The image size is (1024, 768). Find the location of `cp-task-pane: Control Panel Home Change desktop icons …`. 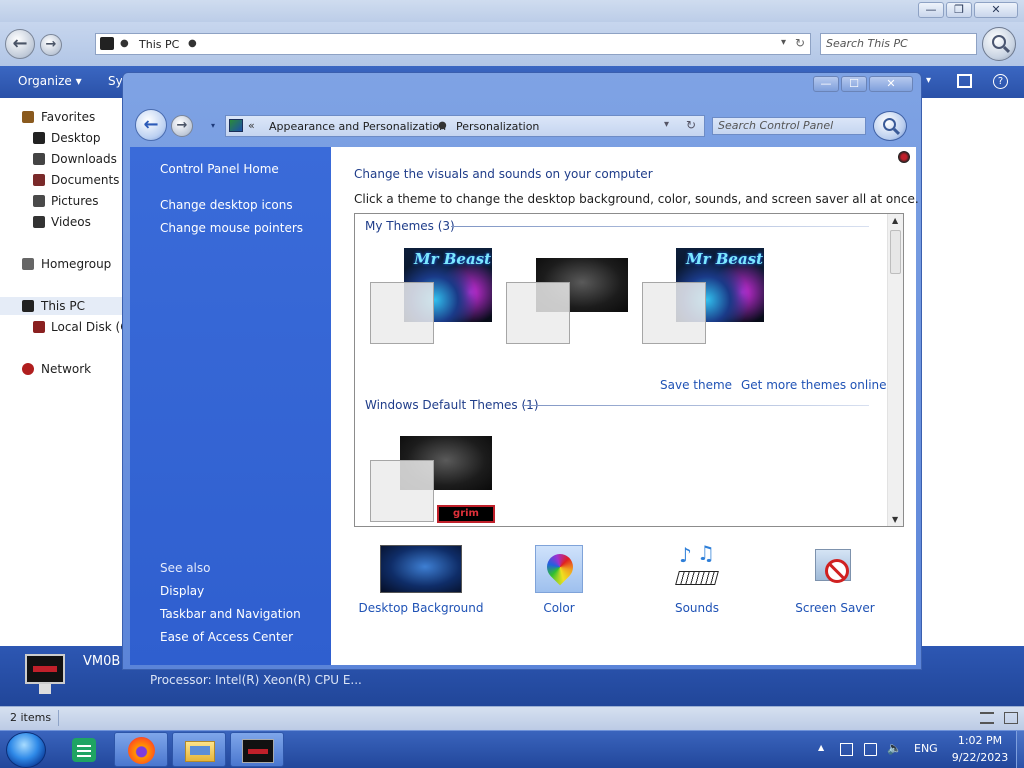

cp-task-pane: Control Panel Home Change desktop icons … is located at coordinates (230, 406).